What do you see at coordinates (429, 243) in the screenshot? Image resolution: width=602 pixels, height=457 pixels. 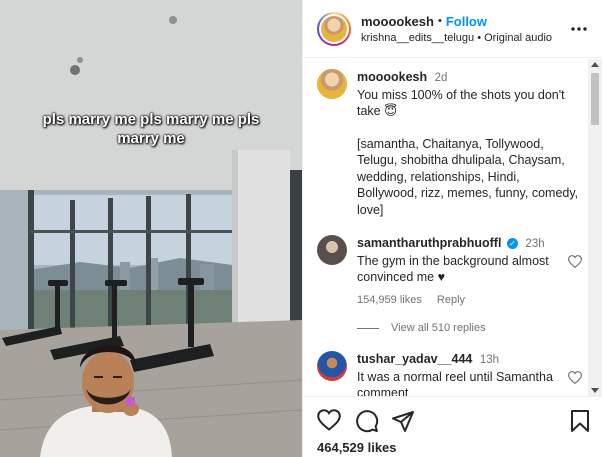 I see `comment-username: samantharuthprabhuoffl` at bounding box center [429, 243].